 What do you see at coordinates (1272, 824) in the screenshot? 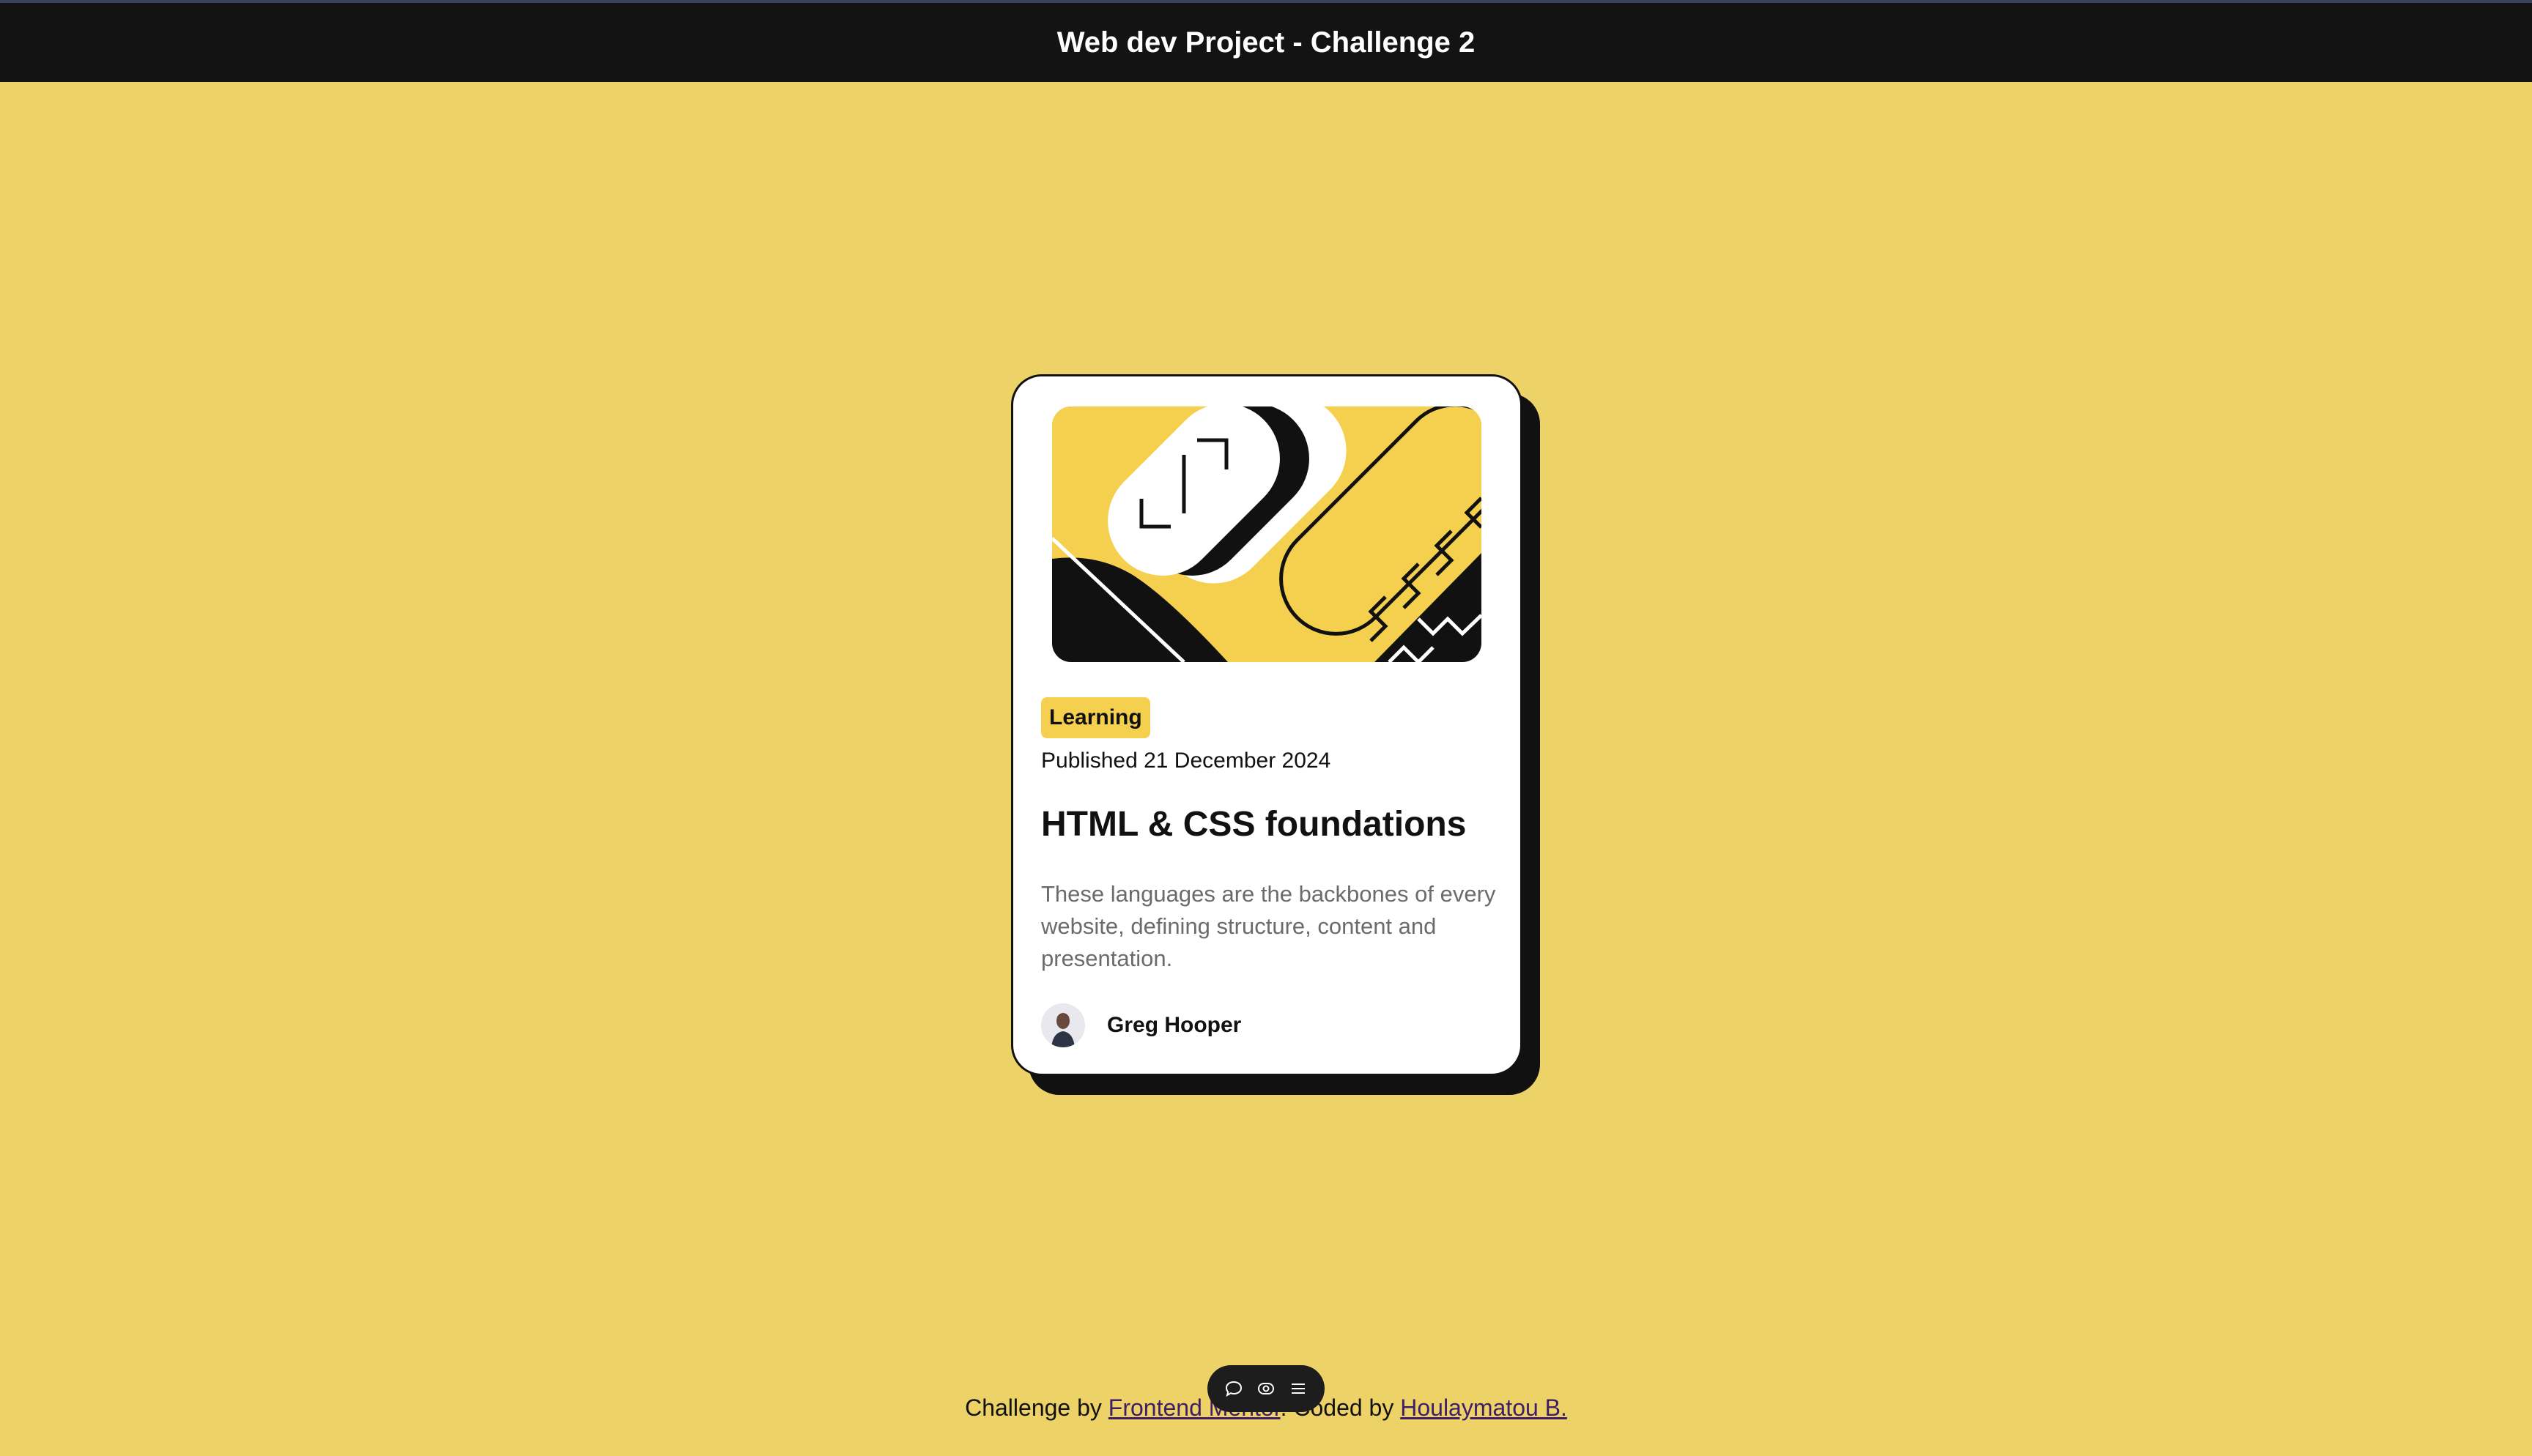
I see `card-title: HTML & CSS foundations` at bounding box center [1272, 824].